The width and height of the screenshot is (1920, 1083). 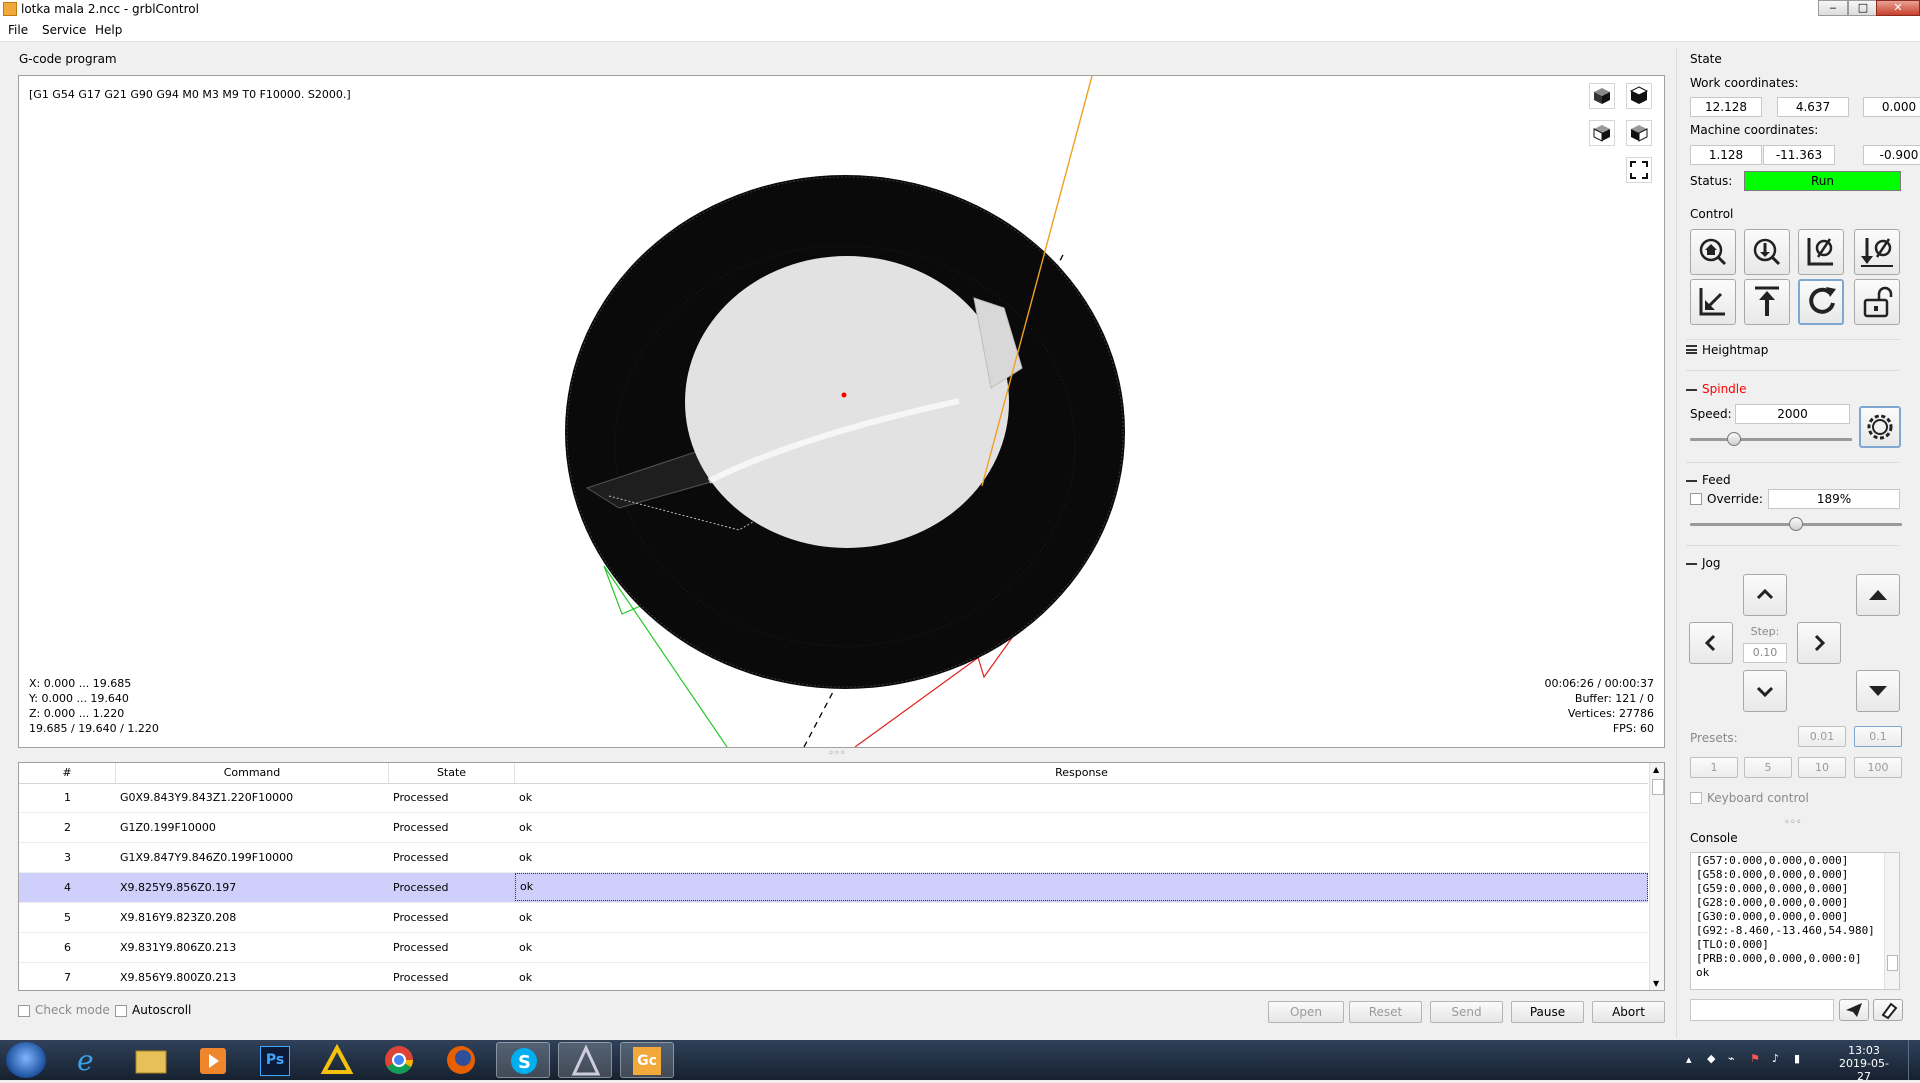 I want to click on jog-y-minus-button, so click(x=1765, y=691).